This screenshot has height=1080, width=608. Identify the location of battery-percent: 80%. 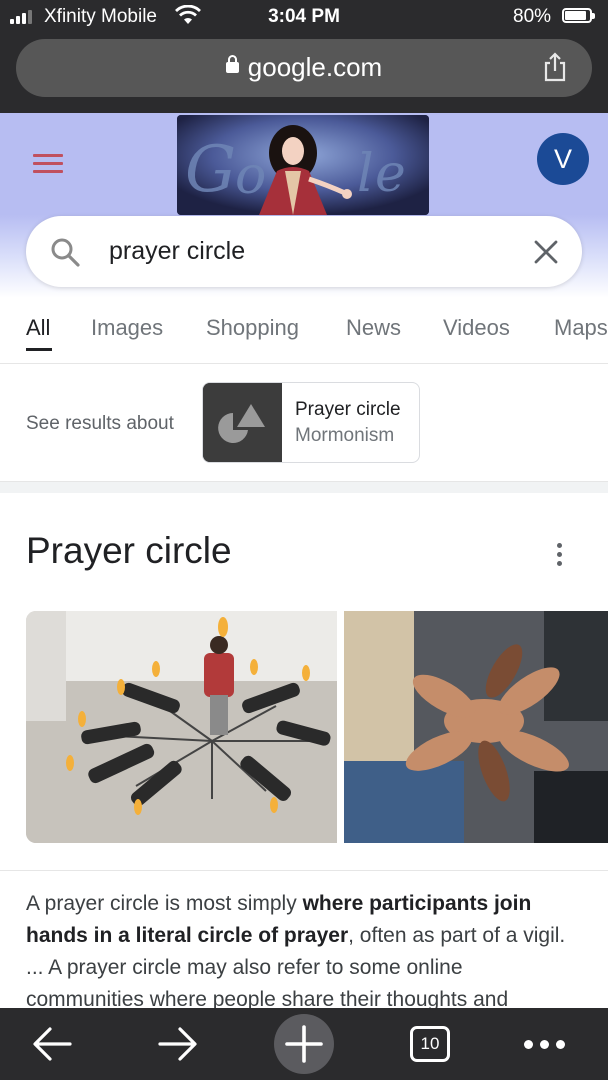
(532, 16).